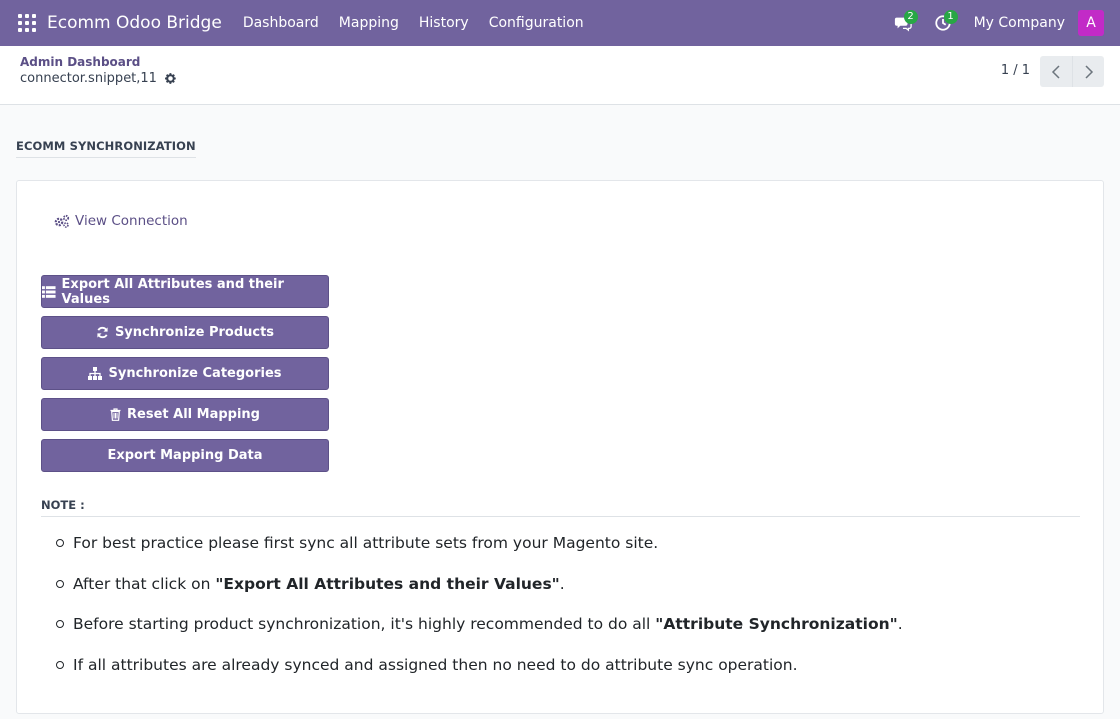 This screenshot has width=1120, height=719. Describe the element at coordinates (560, 516) in the screenshot. I see `note-separator` at that location.